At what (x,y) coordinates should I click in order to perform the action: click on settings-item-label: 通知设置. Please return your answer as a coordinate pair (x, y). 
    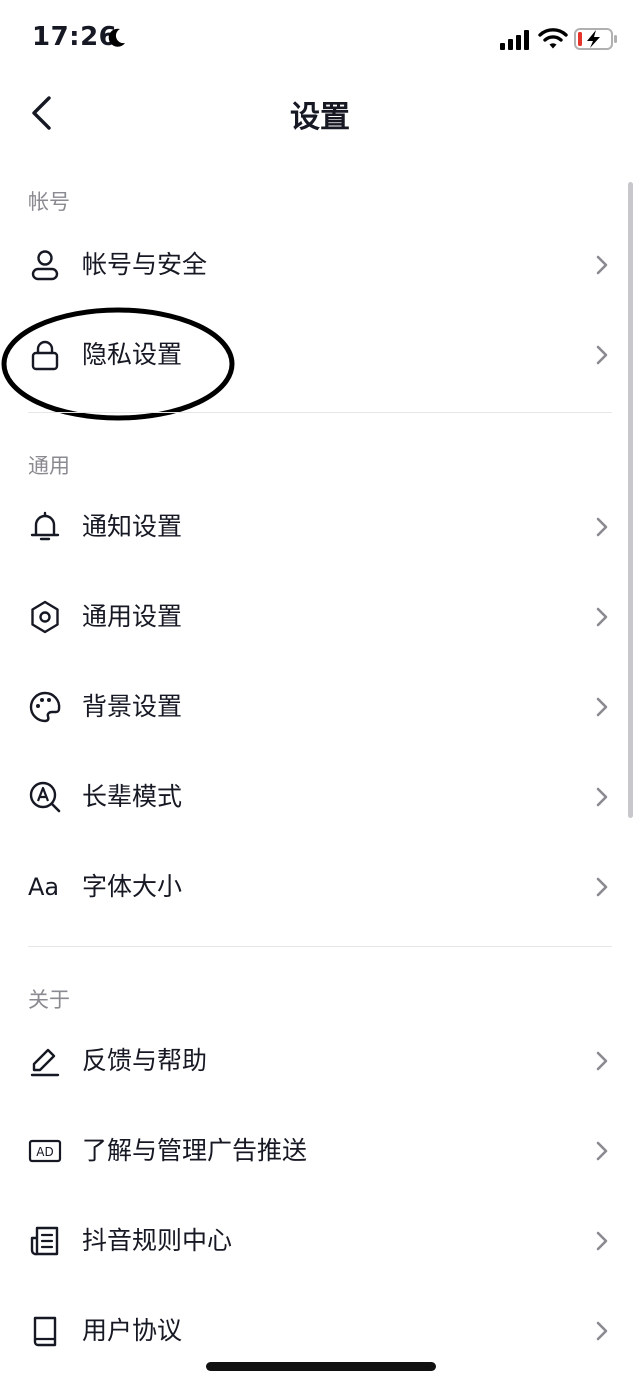
    Looking at the image, I should click on (132, 526).